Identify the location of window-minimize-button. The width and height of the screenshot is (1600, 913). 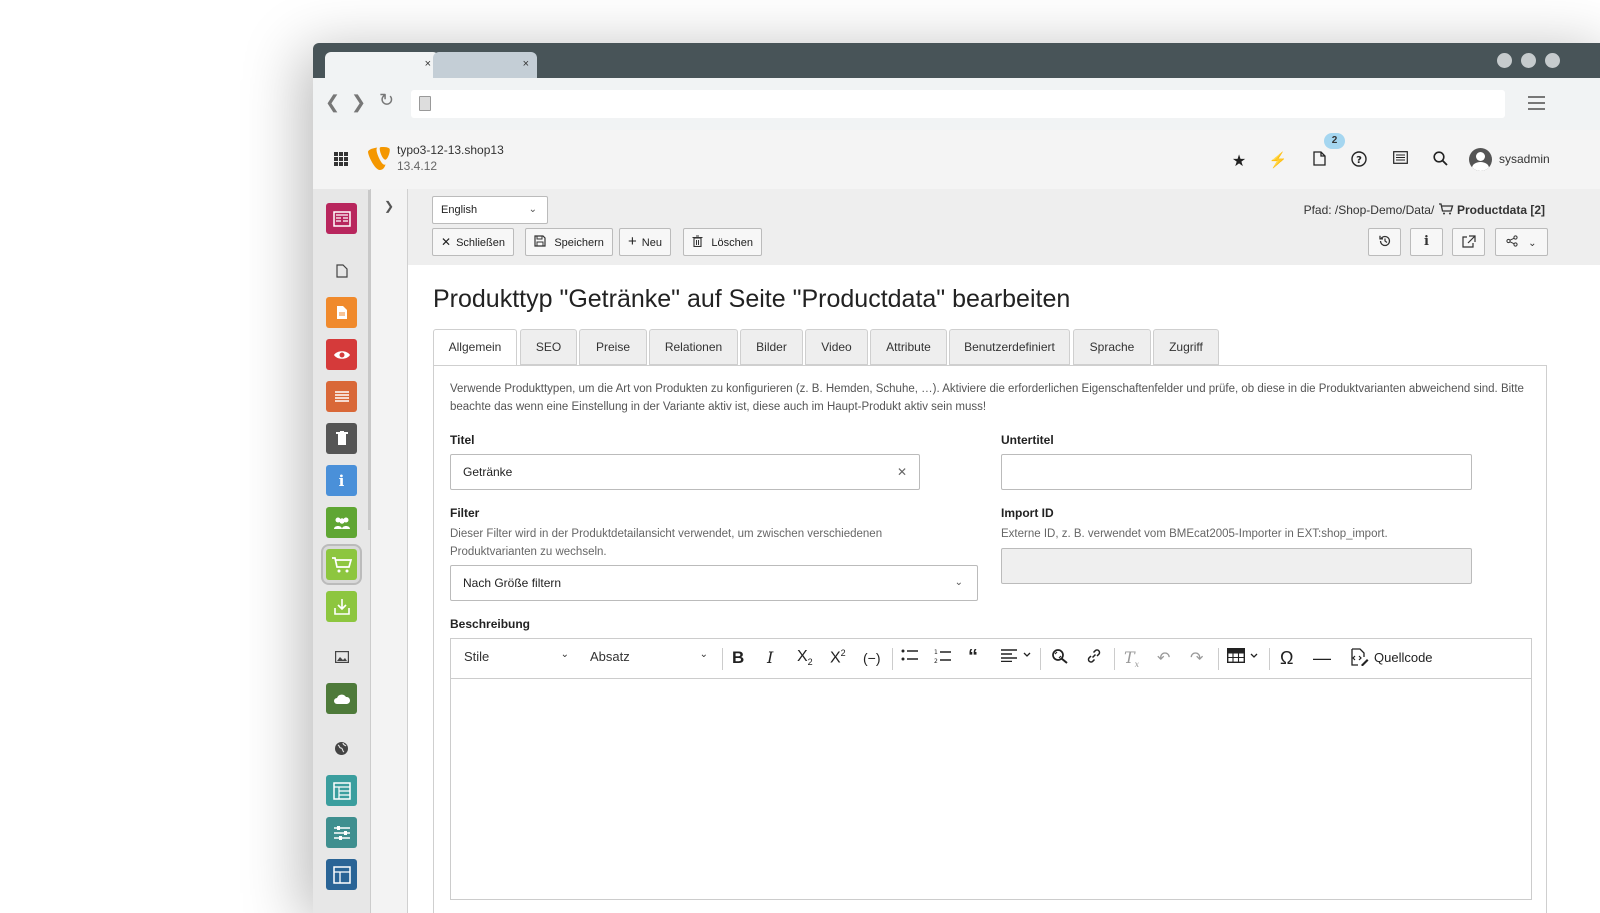
(1504, 60).